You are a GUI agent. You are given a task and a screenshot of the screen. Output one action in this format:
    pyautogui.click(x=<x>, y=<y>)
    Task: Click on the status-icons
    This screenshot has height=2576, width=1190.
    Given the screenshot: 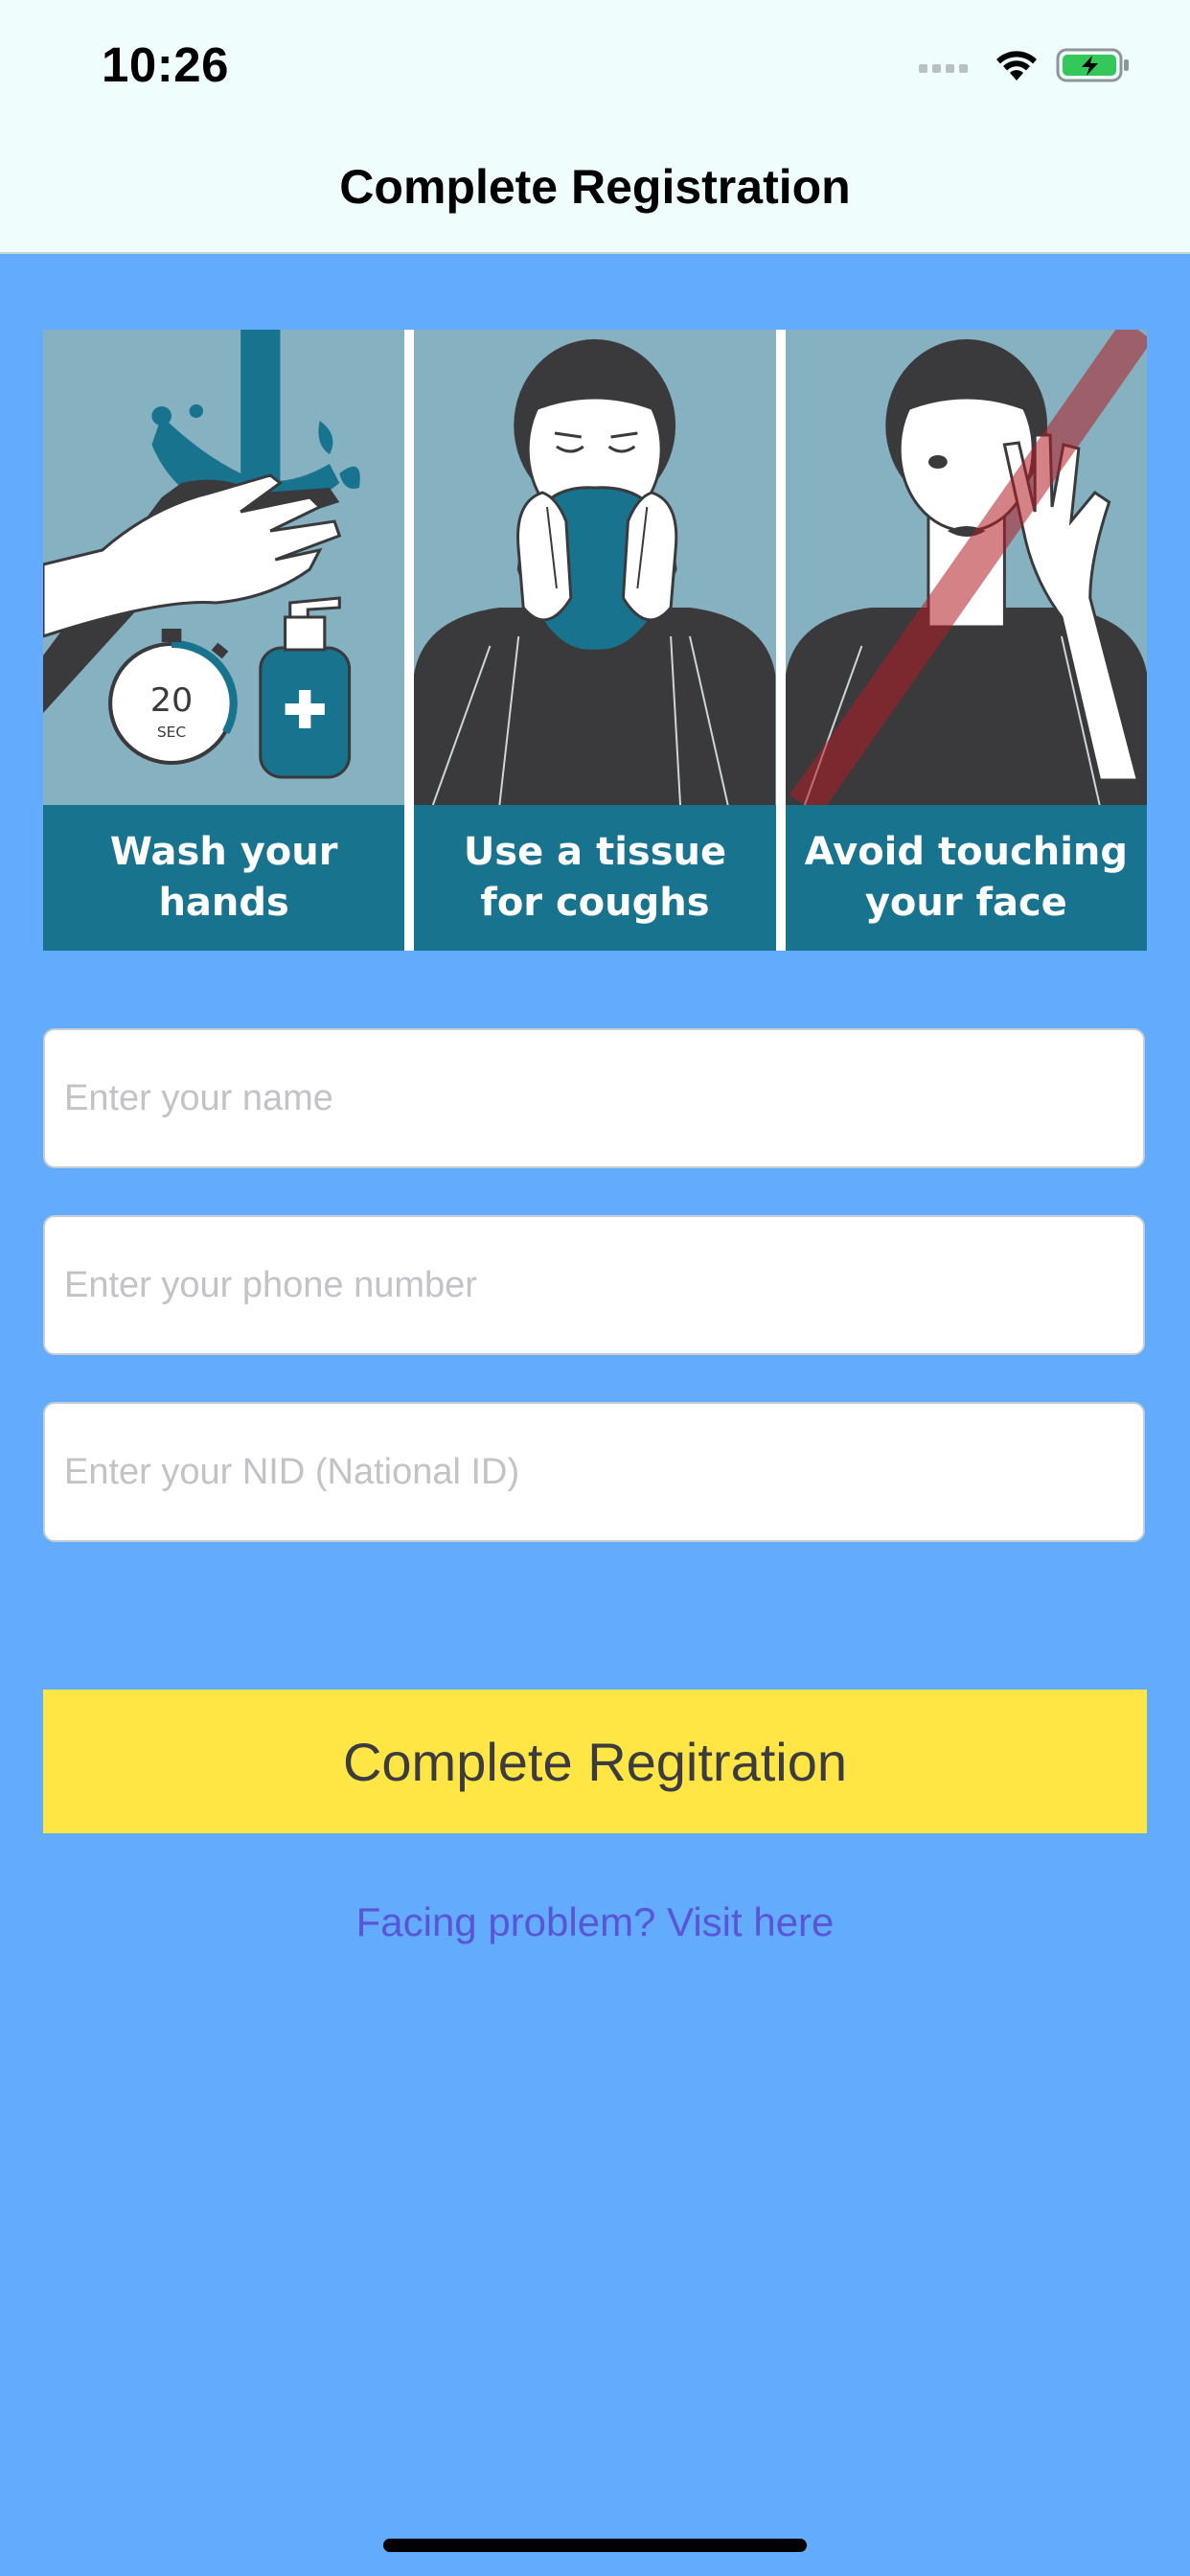 What is the action you would take?
    pyautogui.click(x=1025, y=65)
    